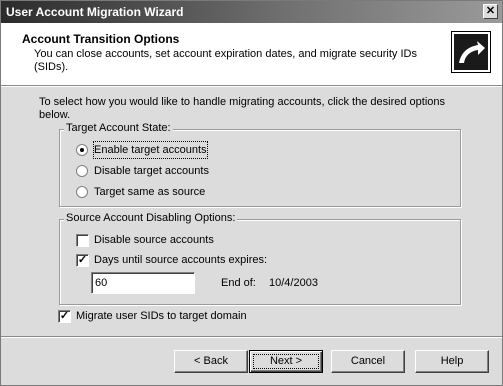 This screenshot has width=503, height=386. Describe the element at coordinates (181, 260) in the screenshot. I see `checkbox-label-days: Days until source accounts expires:` at that location.